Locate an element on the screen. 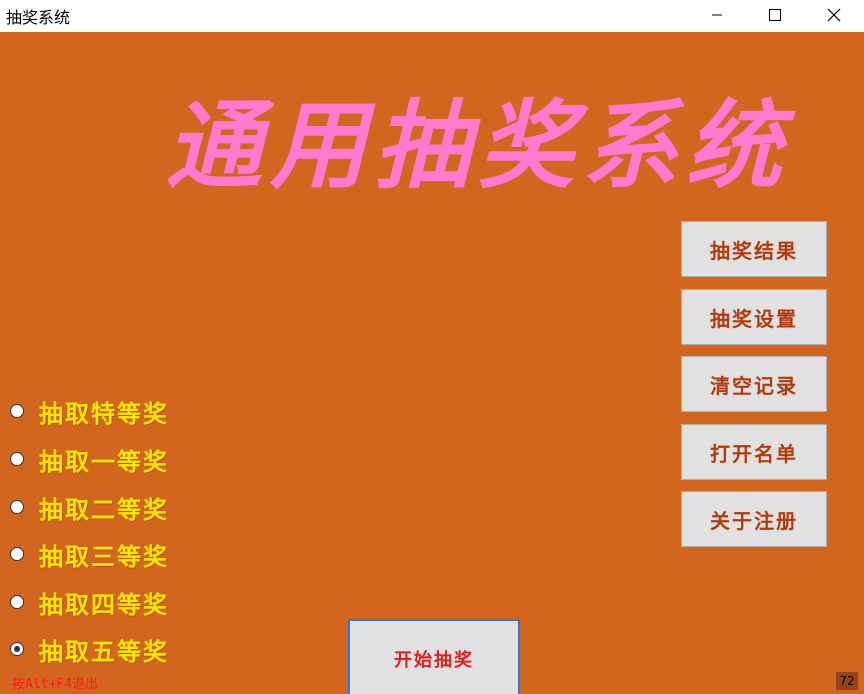 This screenshot has height=694, width=864. maximize-icon is located at coordinates (775, 15).